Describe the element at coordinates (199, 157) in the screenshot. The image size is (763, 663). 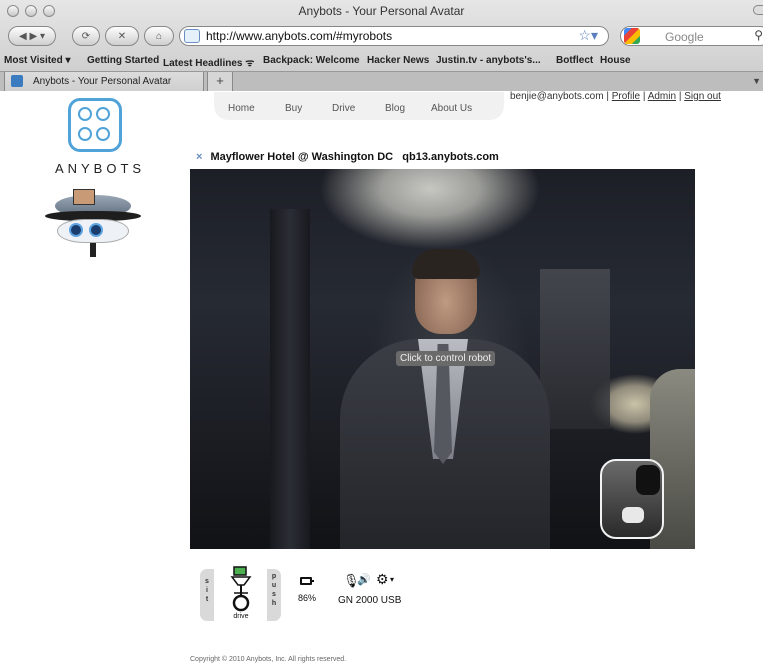
I see `close-icon: ×` at that location.